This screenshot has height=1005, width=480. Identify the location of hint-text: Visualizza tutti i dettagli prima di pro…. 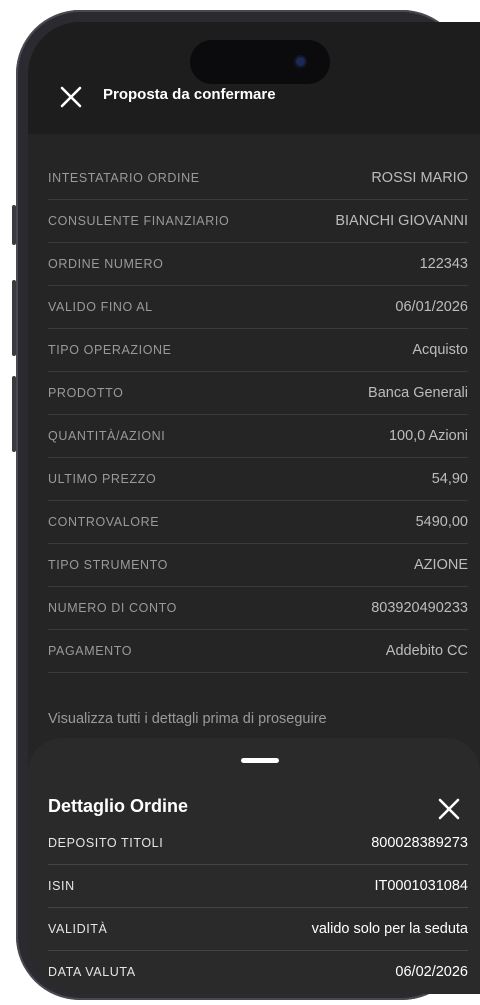
(187, 719).